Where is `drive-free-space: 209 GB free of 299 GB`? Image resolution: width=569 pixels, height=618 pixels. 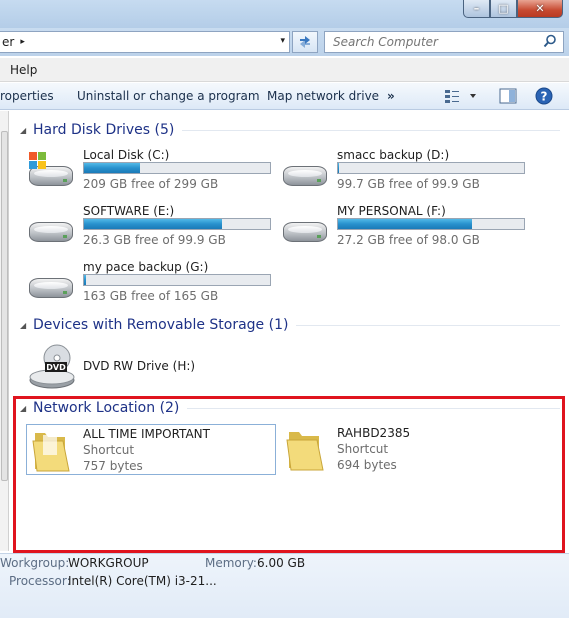 drive-free-space: 209 GB free of 299 GB is located at coordinates (151, 184).